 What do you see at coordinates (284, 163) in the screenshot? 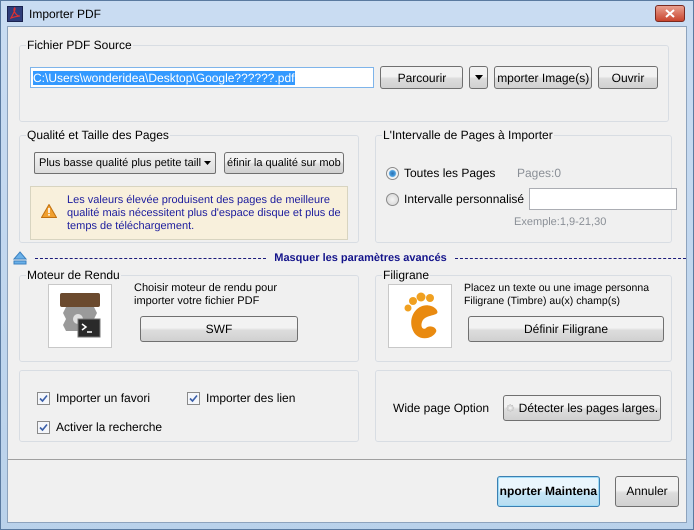
I see `quality-button: éfinir la qualité sur mob` at bounding box center [284, 163].